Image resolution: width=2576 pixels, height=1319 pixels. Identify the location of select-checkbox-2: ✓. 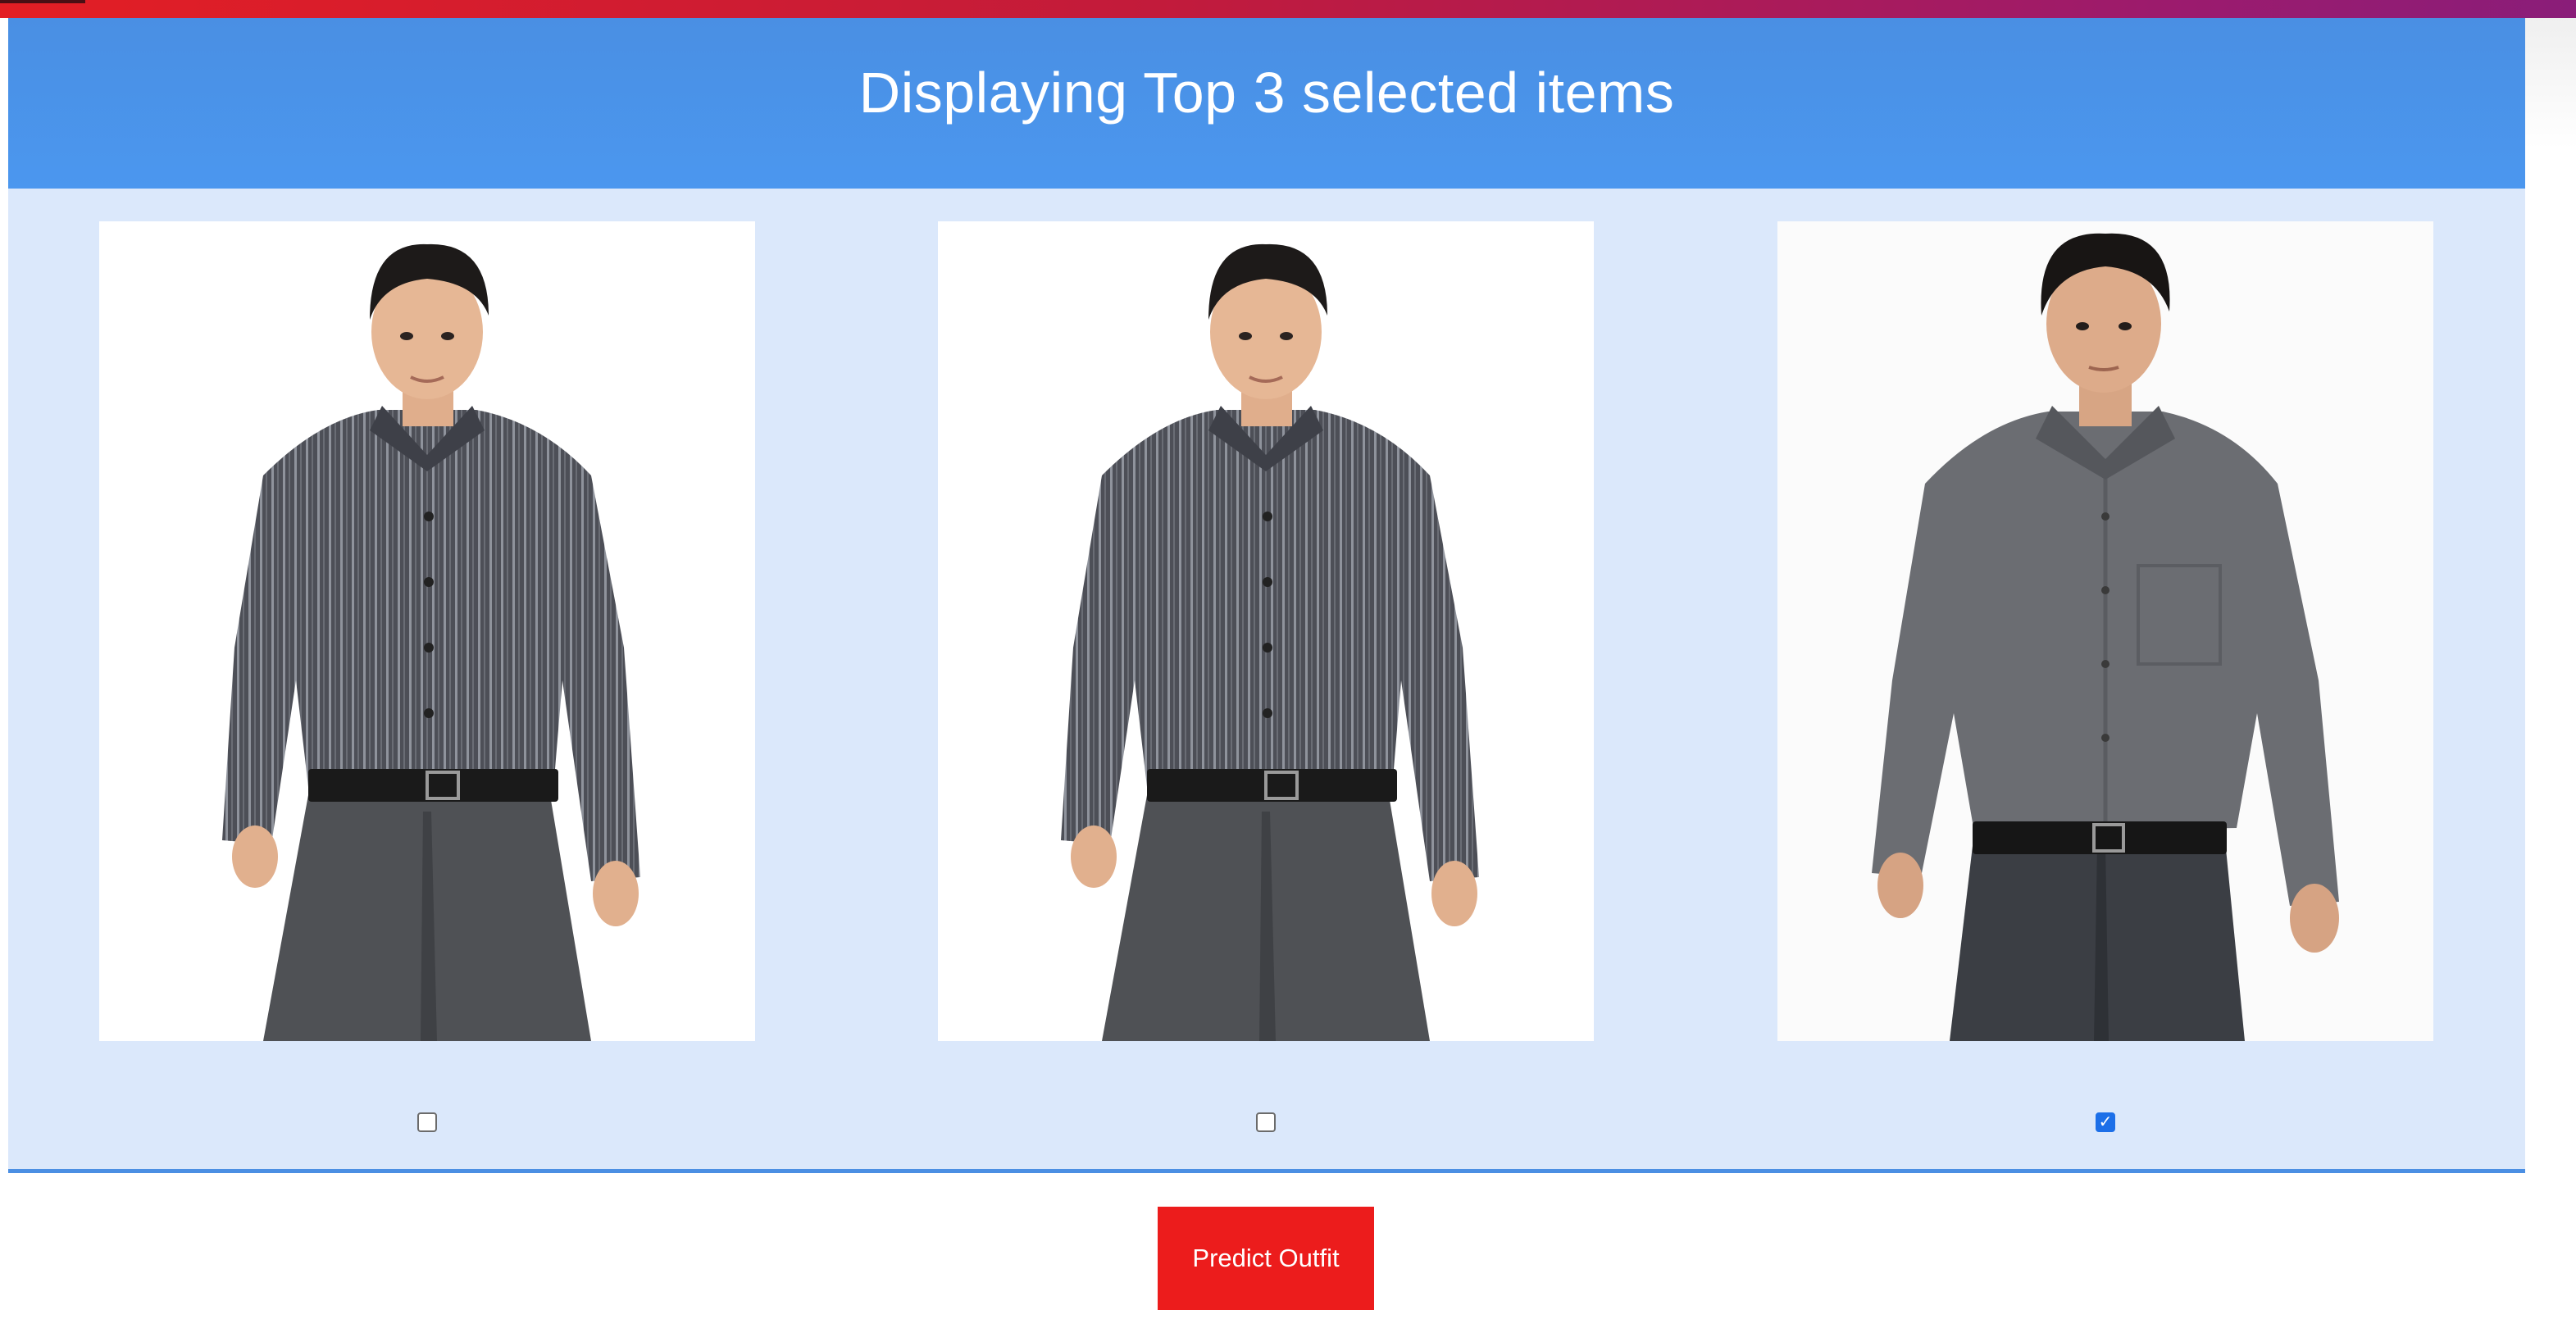
(1266, 1122).